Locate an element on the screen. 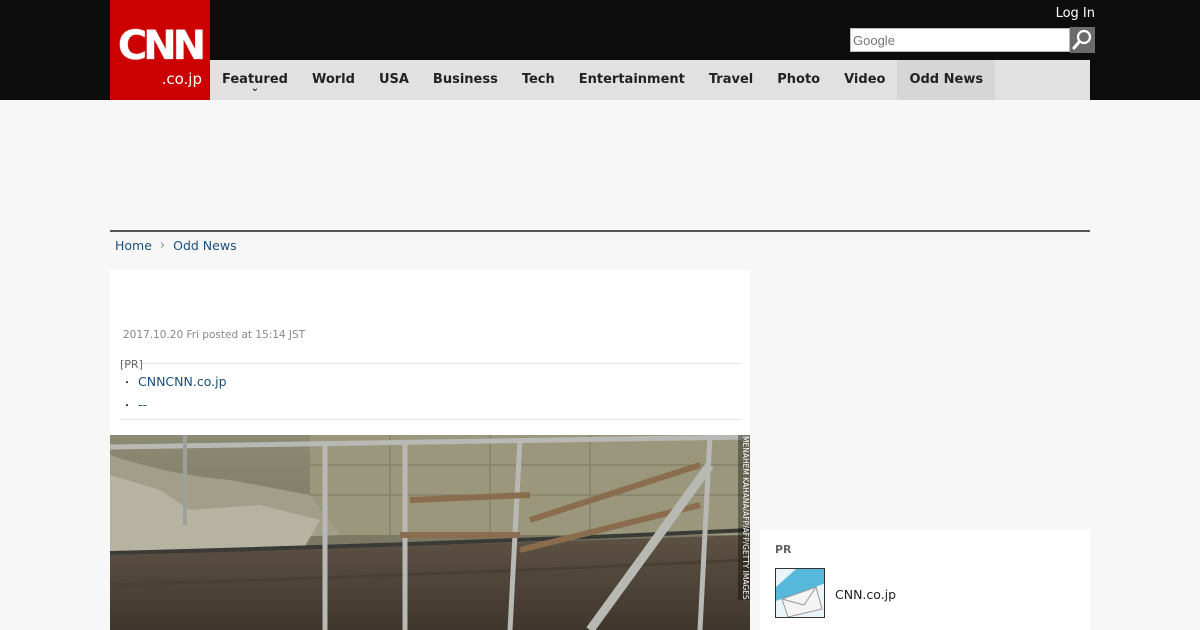 This screenshot has width=1200, height=630. chevron-right-icon: › is located at coordinates (162, 245).